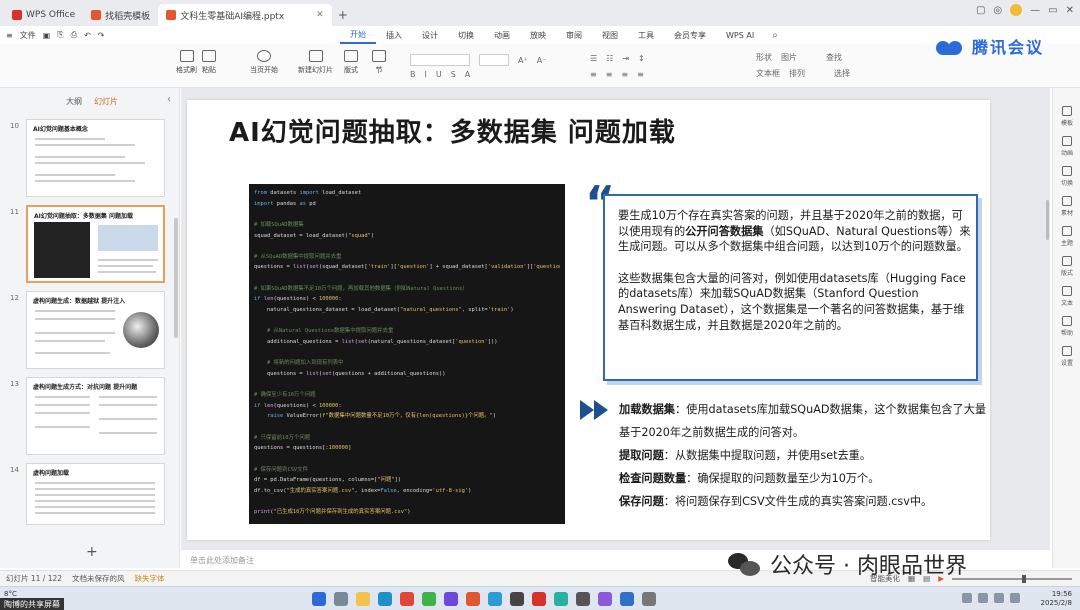  What do you see at coordinates (186, 62) in the screenshot?
I see `format-painter-button: 格式刷` at bounding box center [186, 62].